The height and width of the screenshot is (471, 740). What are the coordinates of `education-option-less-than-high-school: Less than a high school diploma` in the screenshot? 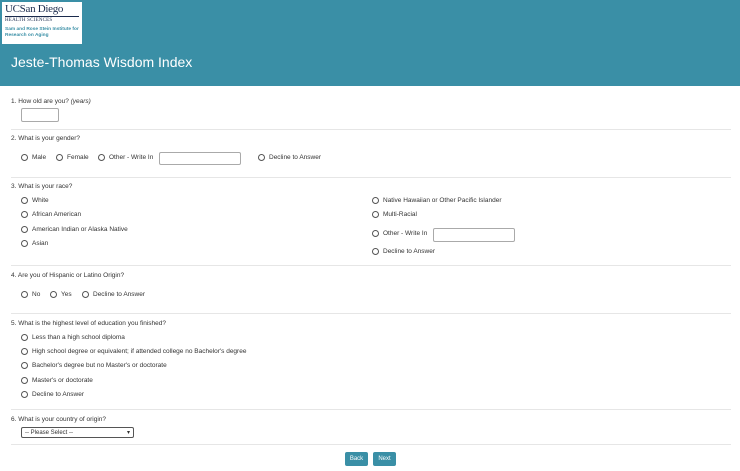 It's located at (73, 337).